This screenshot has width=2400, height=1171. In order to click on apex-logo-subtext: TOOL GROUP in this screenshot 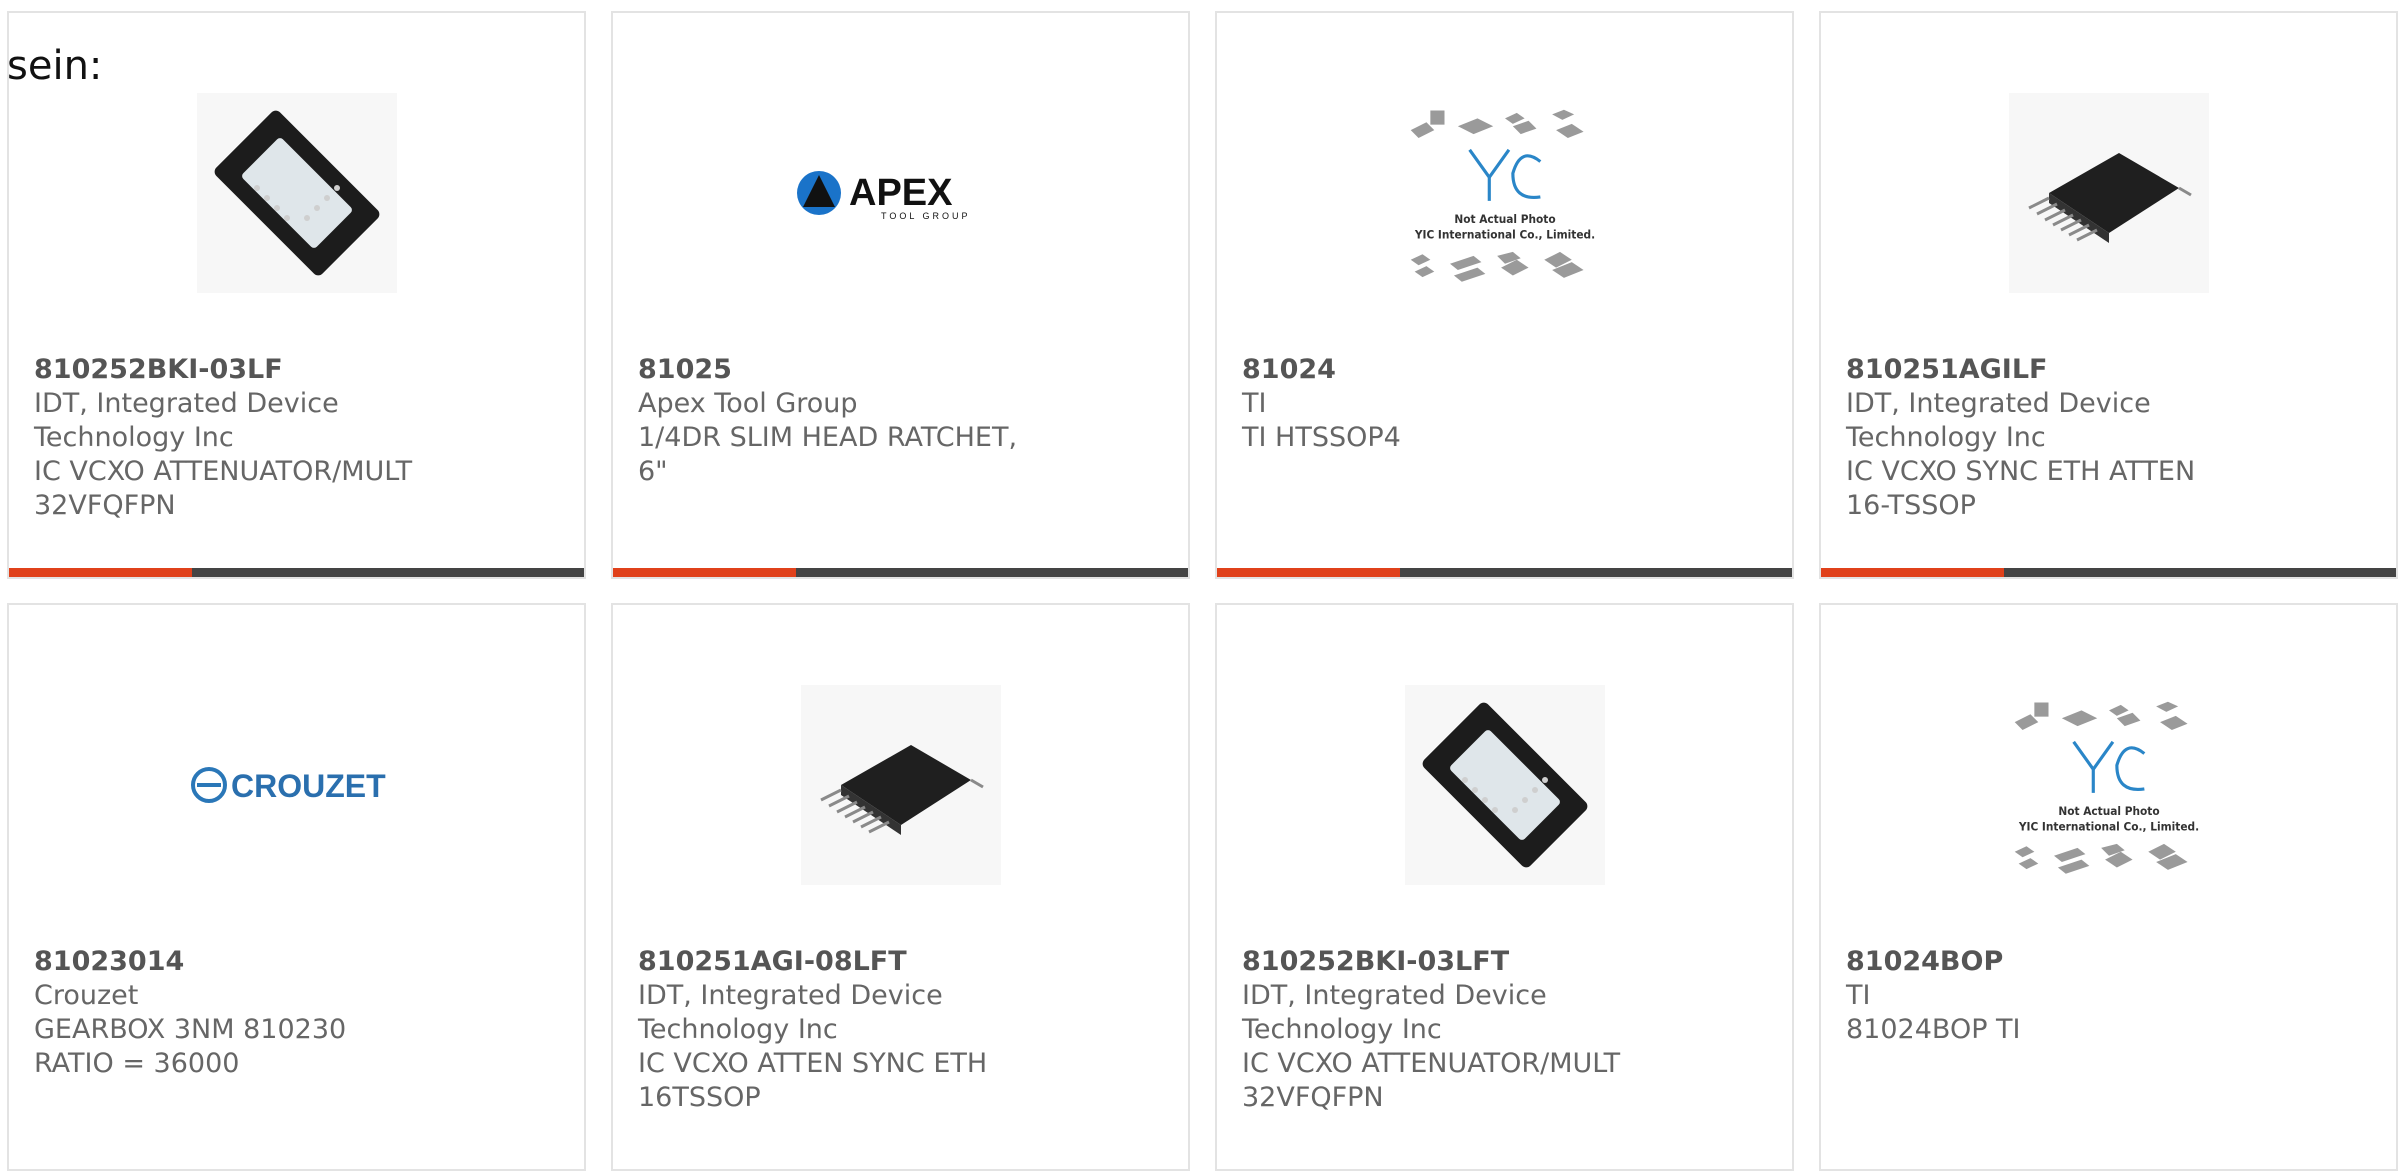, I will do `click(926, 216)`.